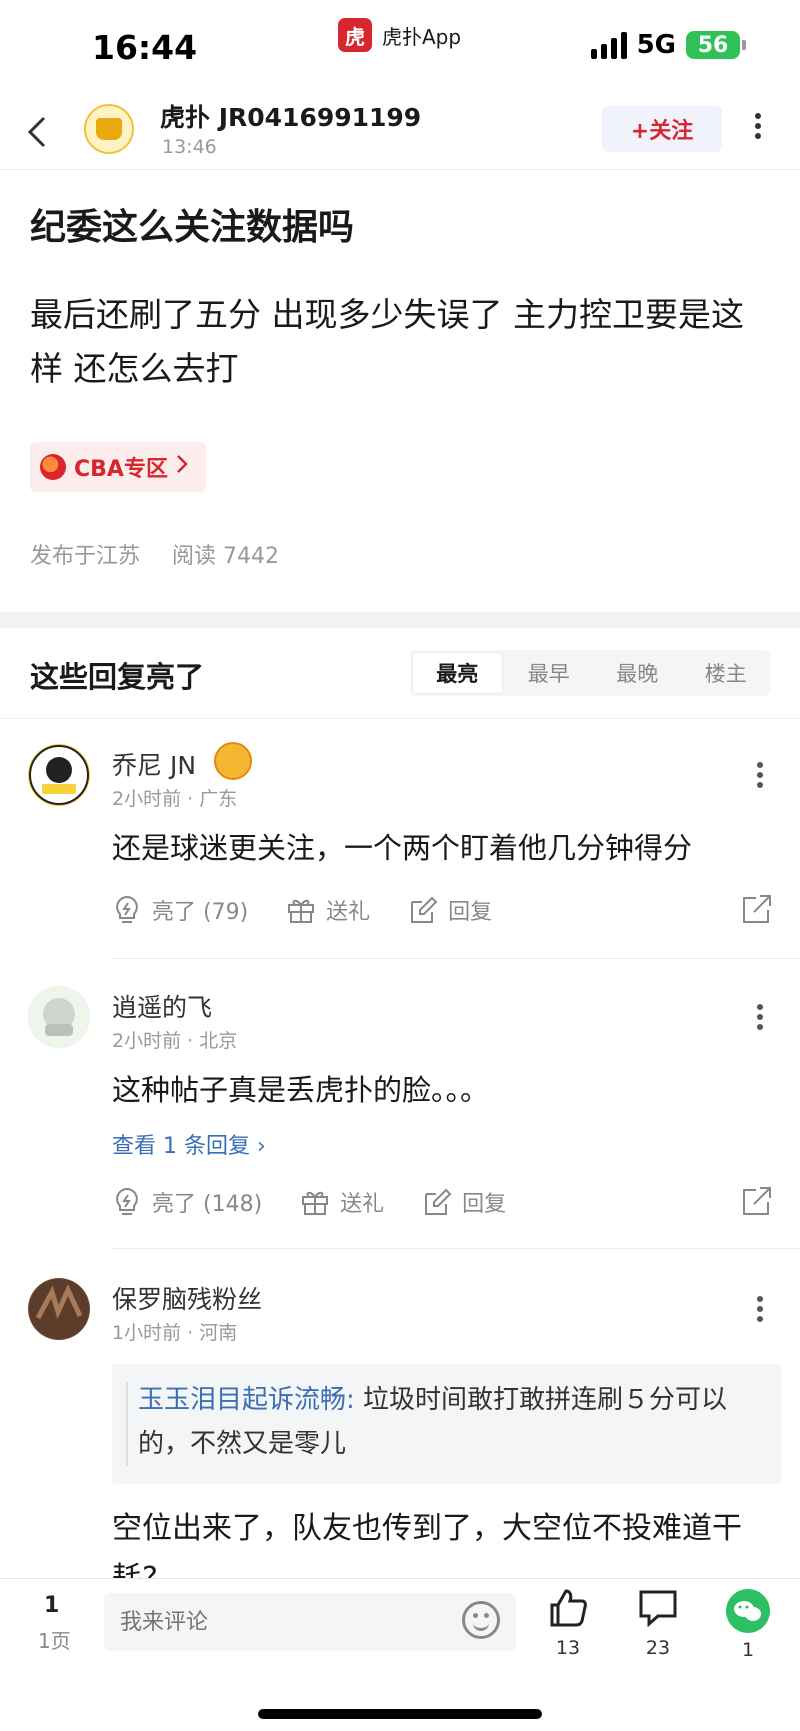  What do you see at coordinates (200, 912) in the screenshot?
I see `light-count: 亮了 (79)` at bounding box center [200, 912].